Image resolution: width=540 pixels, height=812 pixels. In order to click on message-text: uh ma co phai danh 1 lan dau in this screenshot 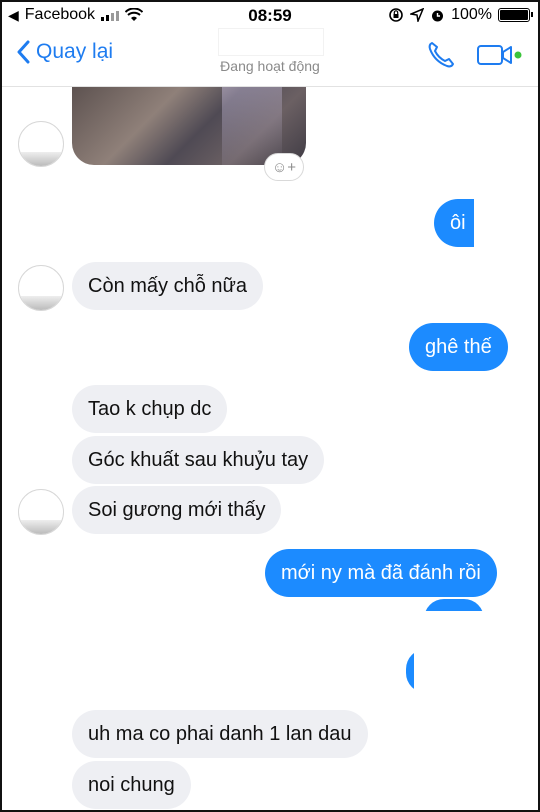, I will do `click(220, 734)`.